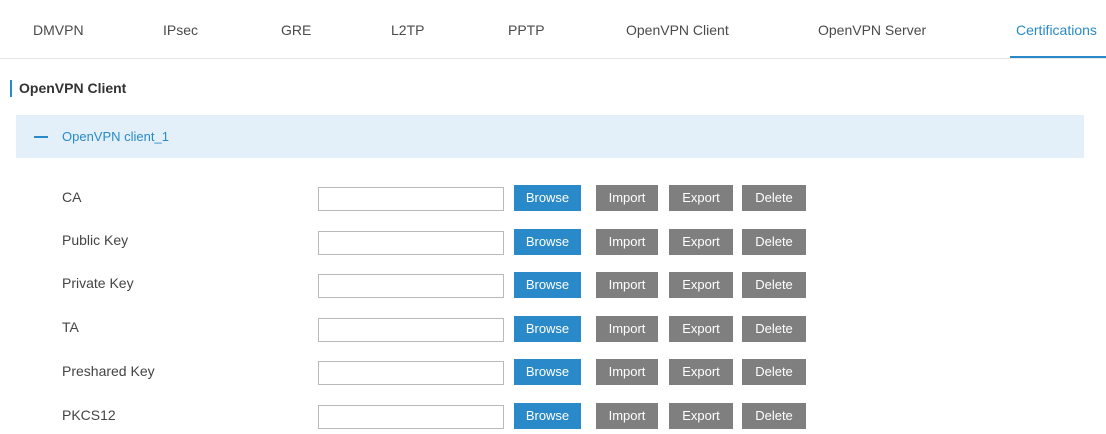 The image size is (1106, 434). Describe the element at coordinates (872, 29) in the screenshot. I see `tab-openvpn-server: OpenVPN Server` at that location.